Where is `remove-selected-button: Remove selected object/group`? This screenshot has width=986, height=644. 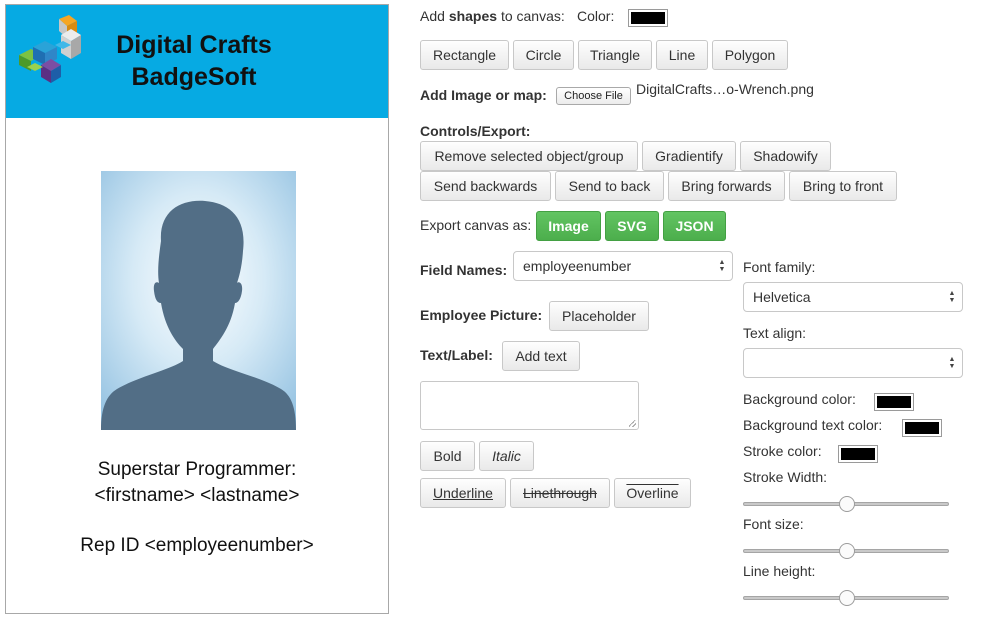 remove-selected-button: Remove selected object/group is located at coordinates (529, 156).